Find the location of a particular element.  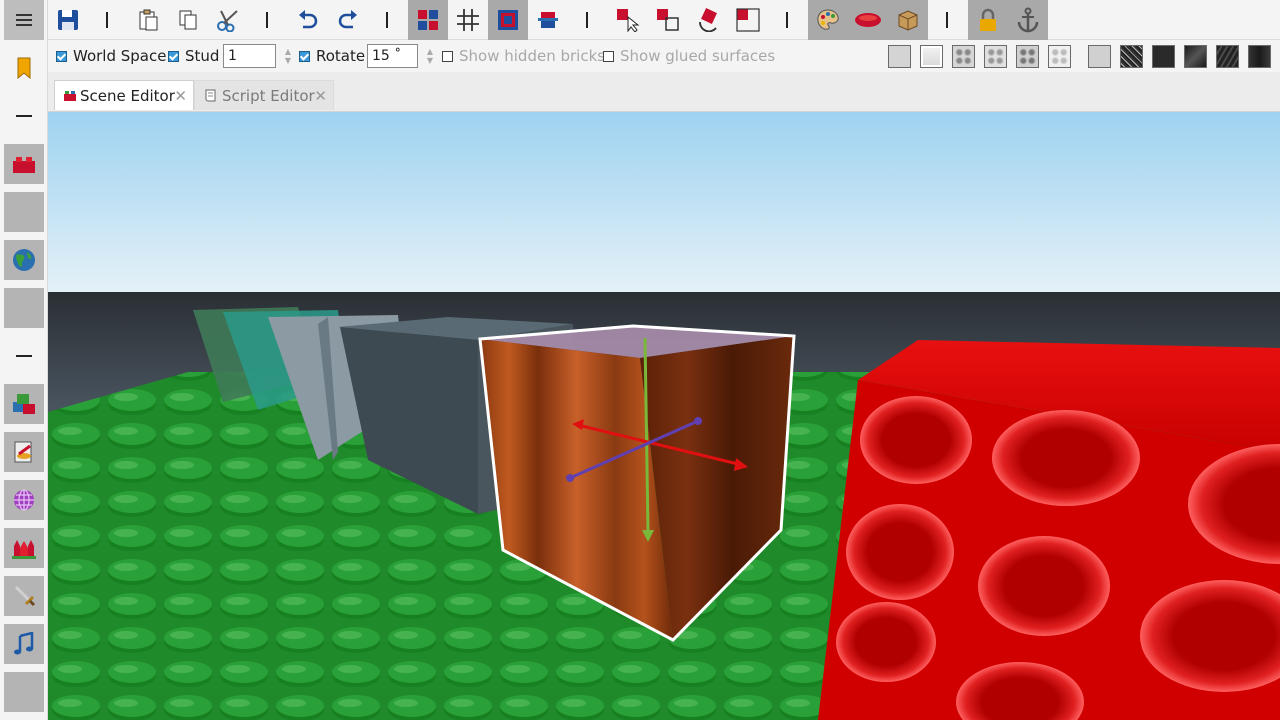

paste-icon is located at coordinates (148, 20).